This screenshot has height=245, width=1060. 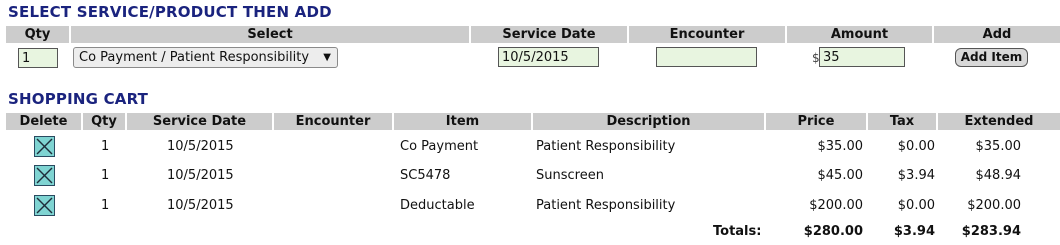 I want to click on row-extended: $35.00, so click(x=998, y=146).